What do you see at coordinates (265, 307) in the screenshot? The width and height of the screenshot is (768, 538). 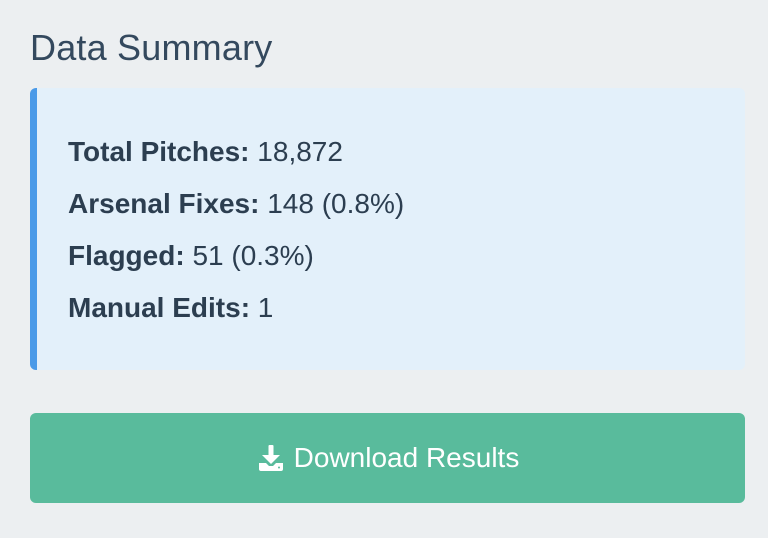 I see `stat-value: 1` at bounding box center [265, 307].